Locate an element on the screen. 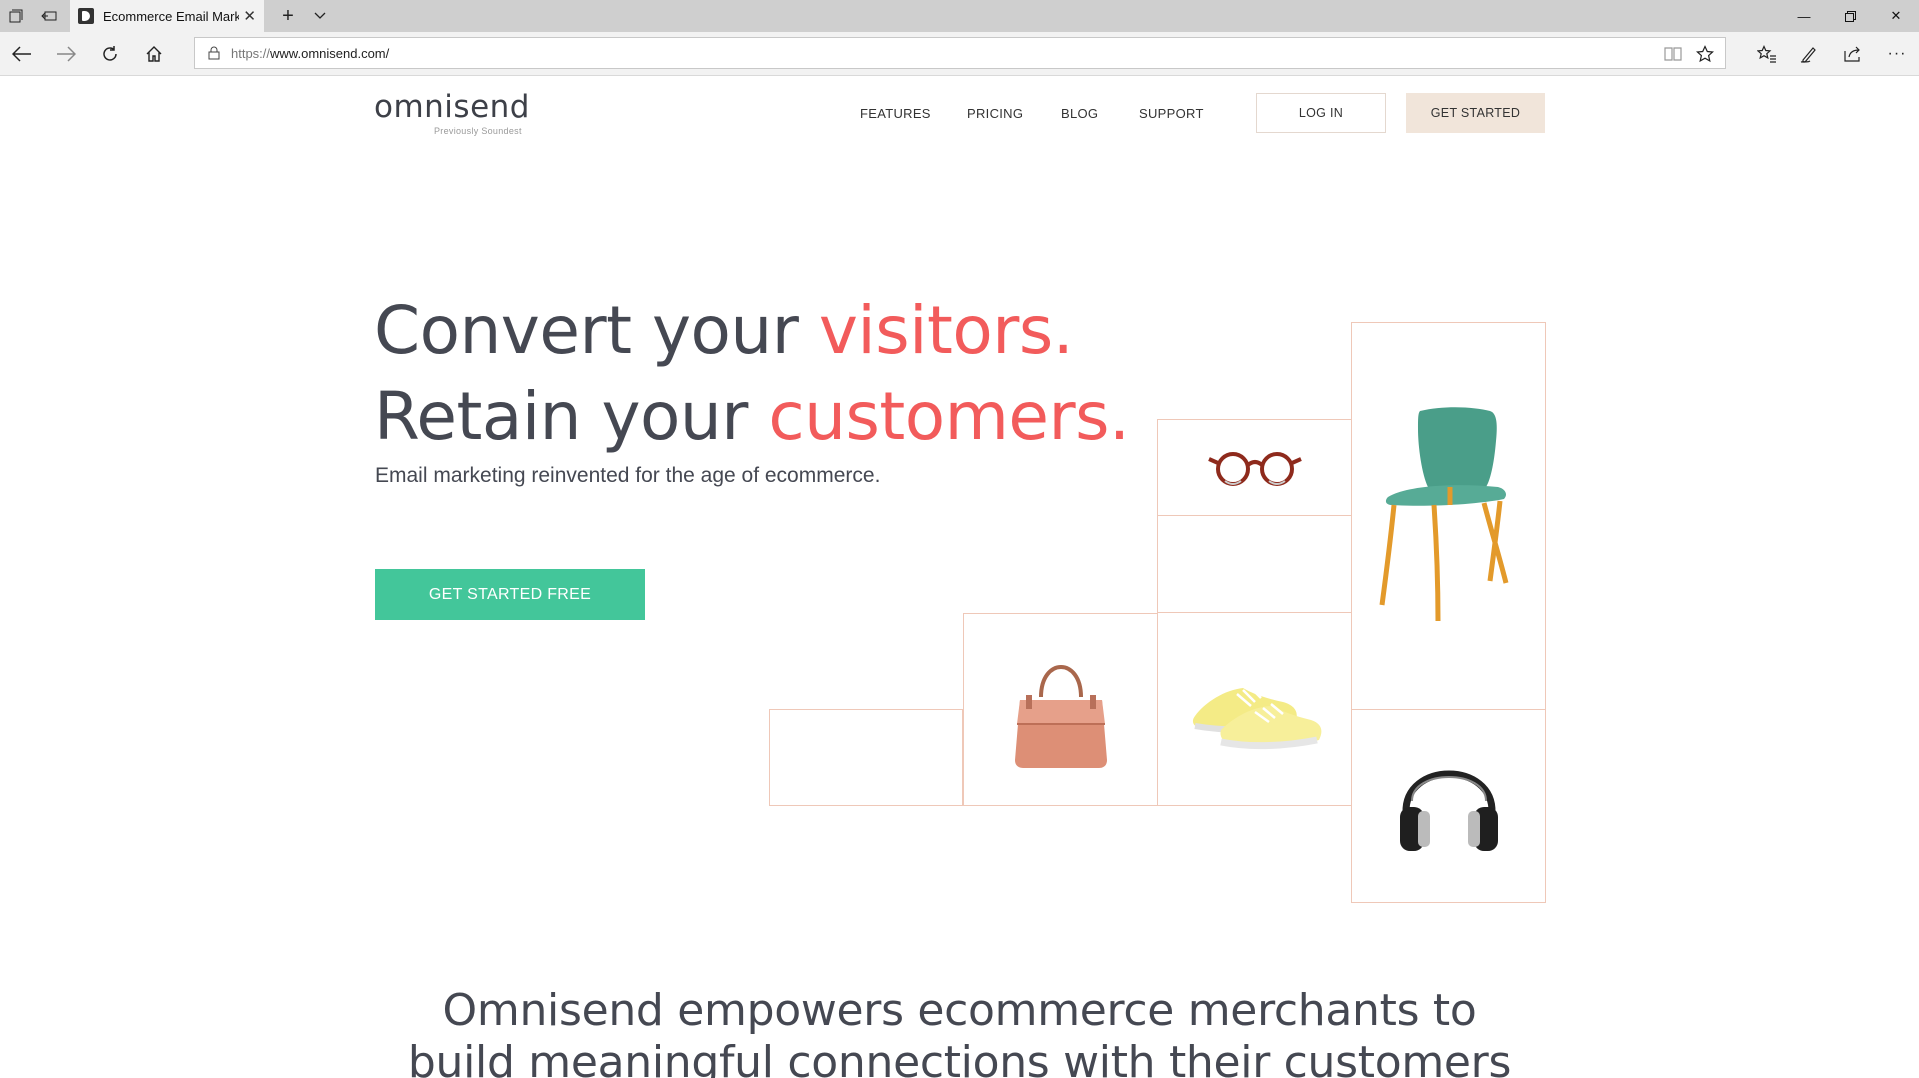 The image size is (1919, 1078). back-icon is located at coordinates (22, 54).